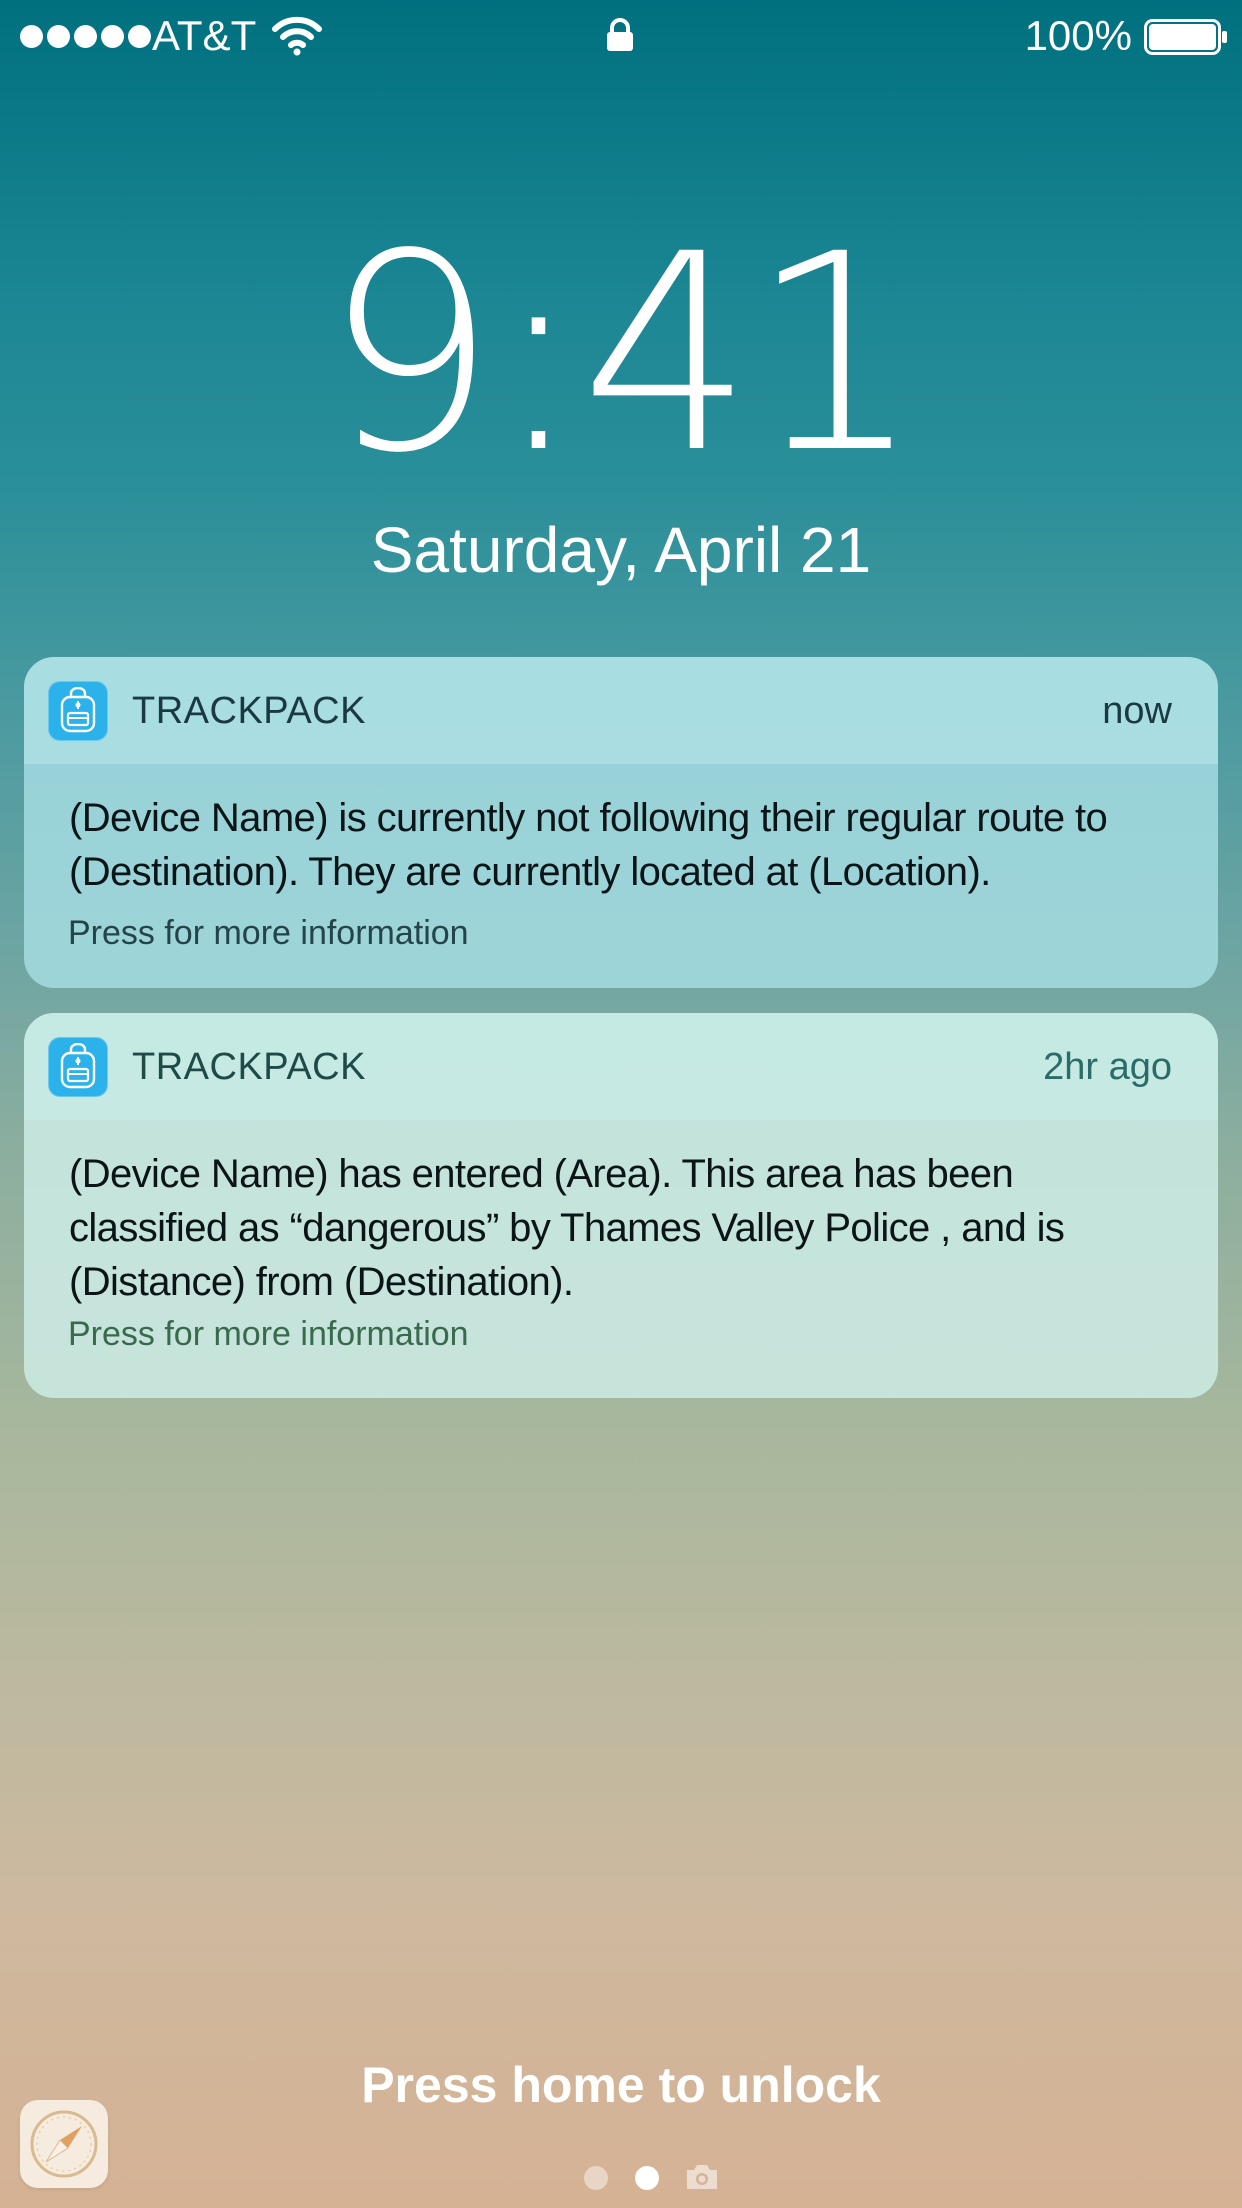 Image resolution: width=1242 pixels, height=2208 pixels. What do you see at coordinates (621, 550) in the screenshot?
I see `lock-screen-date: Saturday, April 21` at bounding box center [621, 550].